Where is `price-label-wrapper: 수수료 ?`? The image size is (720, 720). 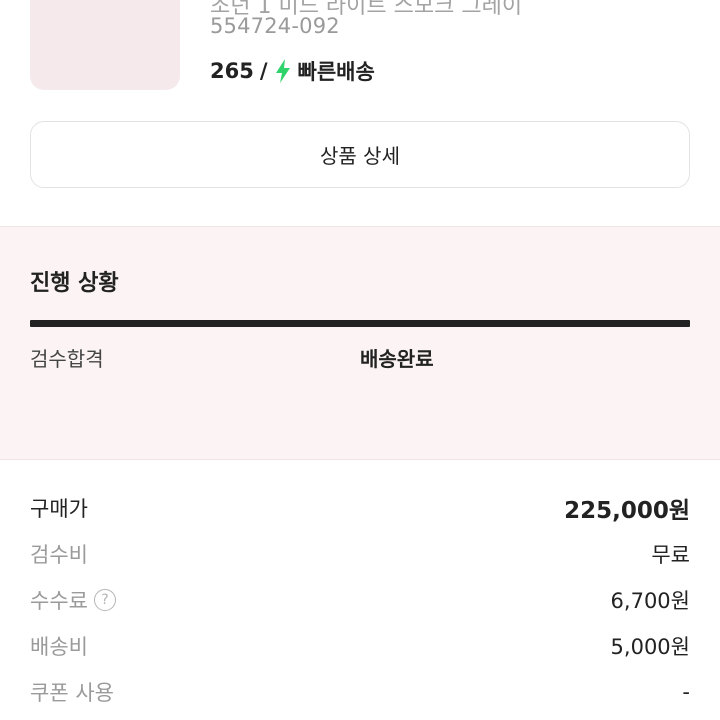
price-label-wrapper: 수수료 ? is located at coordinates (73, 600).